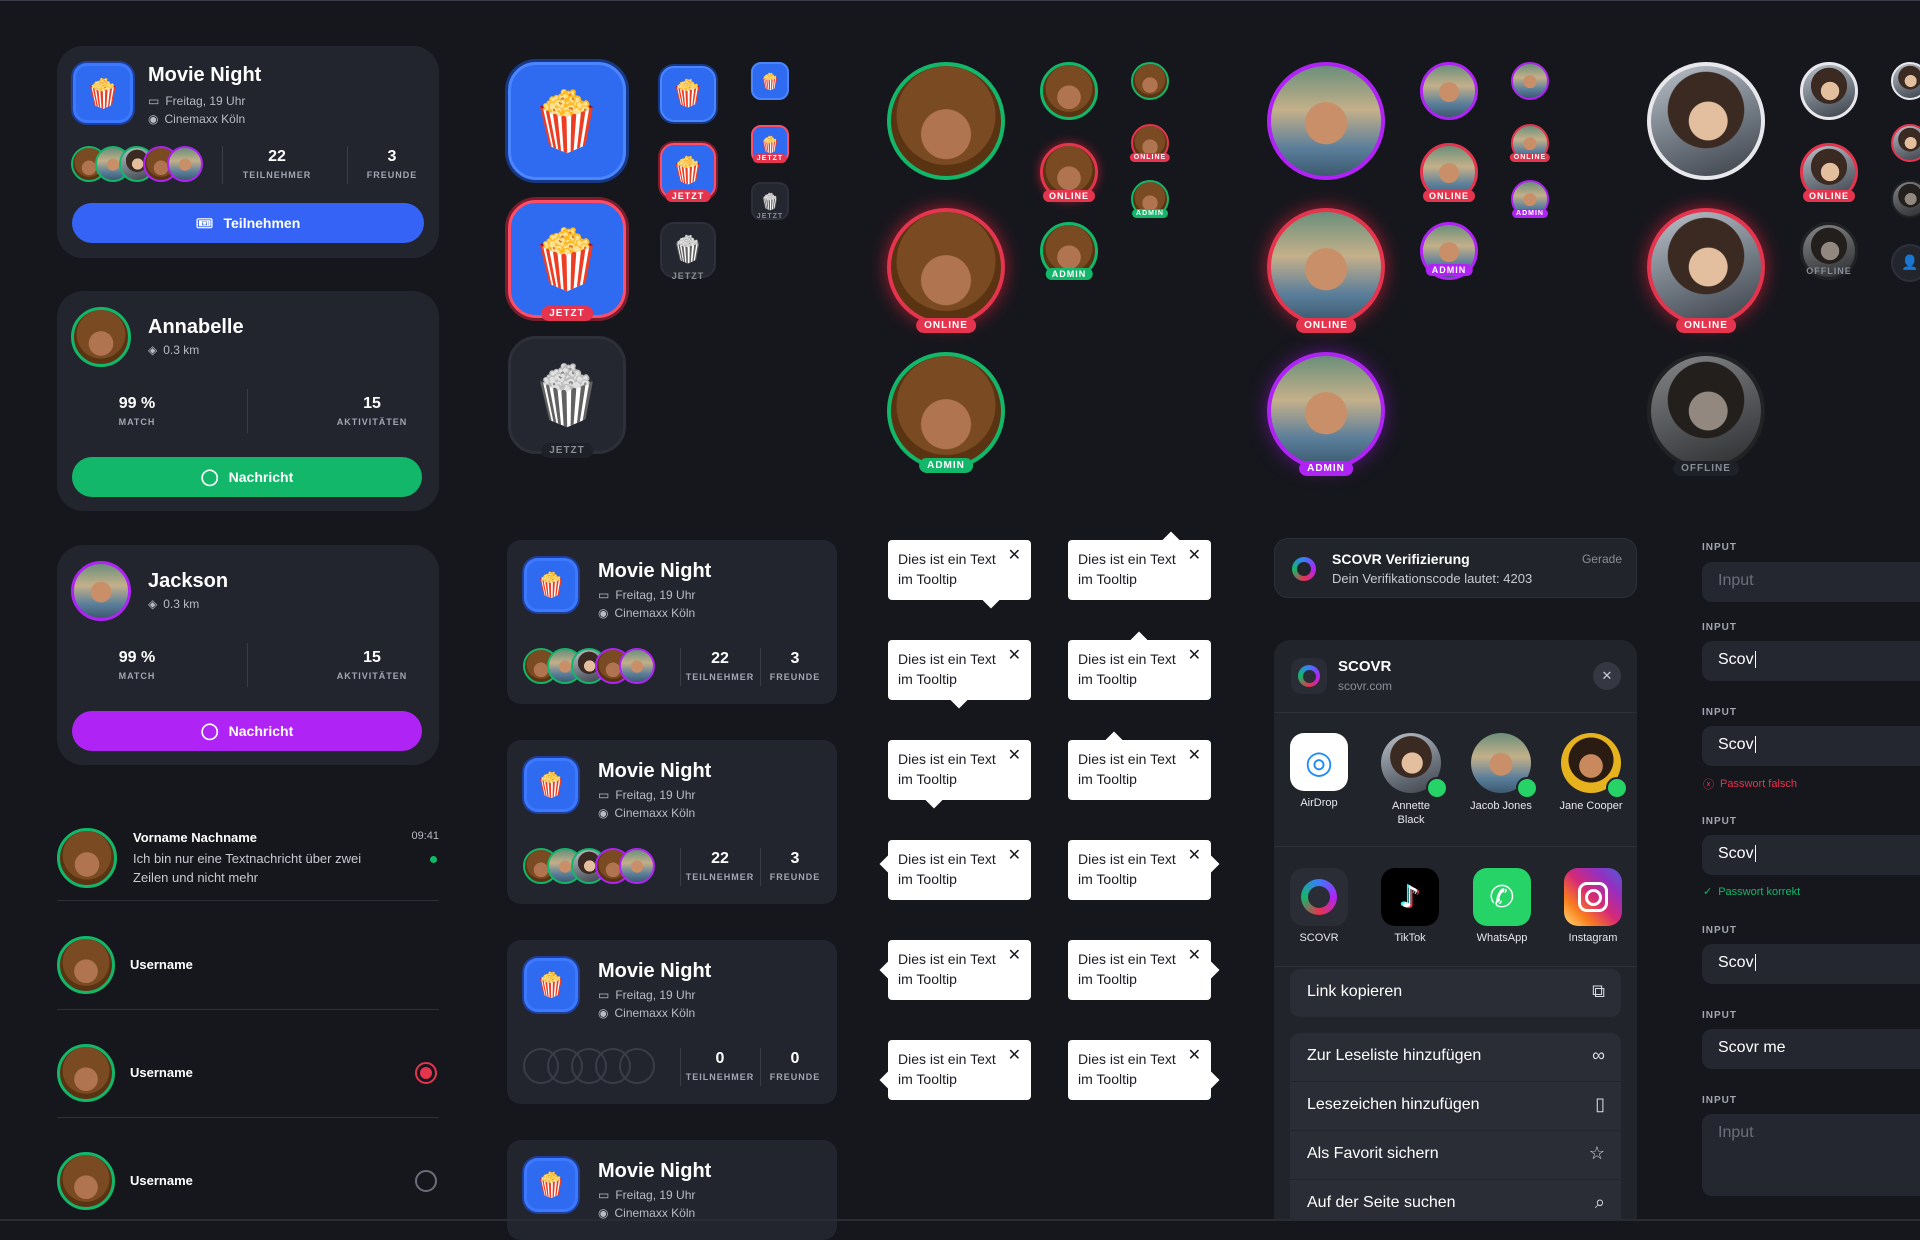 The height and width of the screenshot is (1240, 1920). What do you see at coordinates (1755, 659) in the screenshot?
I see `text-cursor` at bounding box center [1755, 659].